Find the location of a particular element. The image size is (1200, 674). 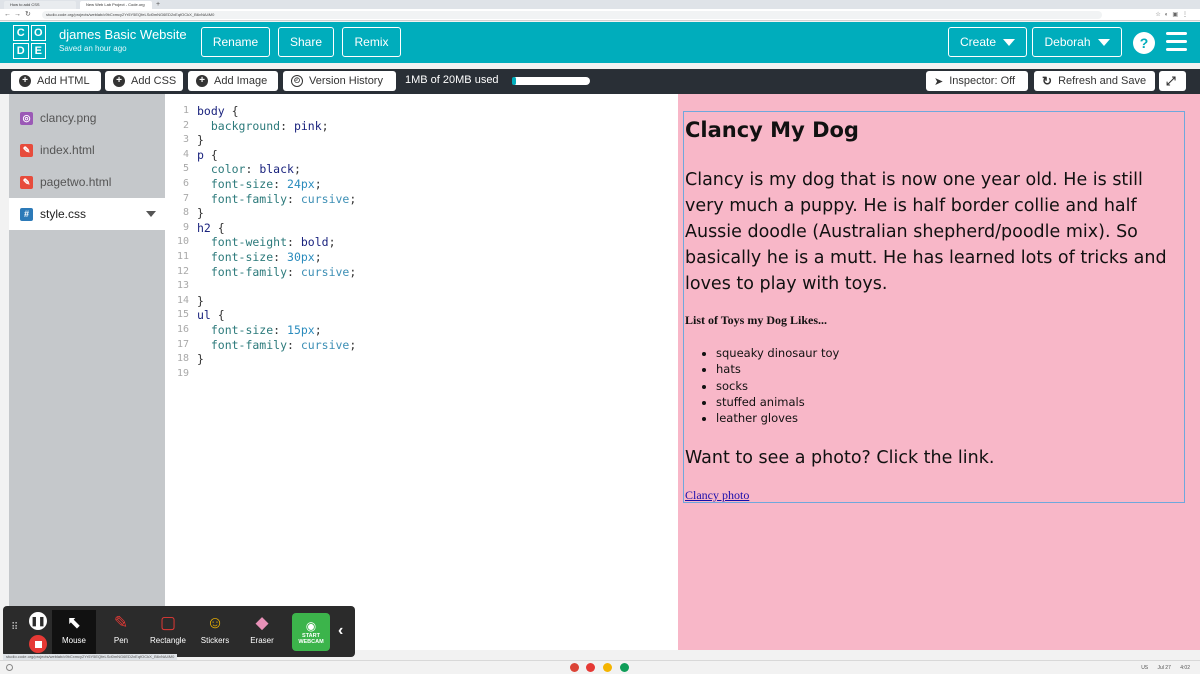

drag-handle-icon: ⠿ is located at coordinates (15, 630).